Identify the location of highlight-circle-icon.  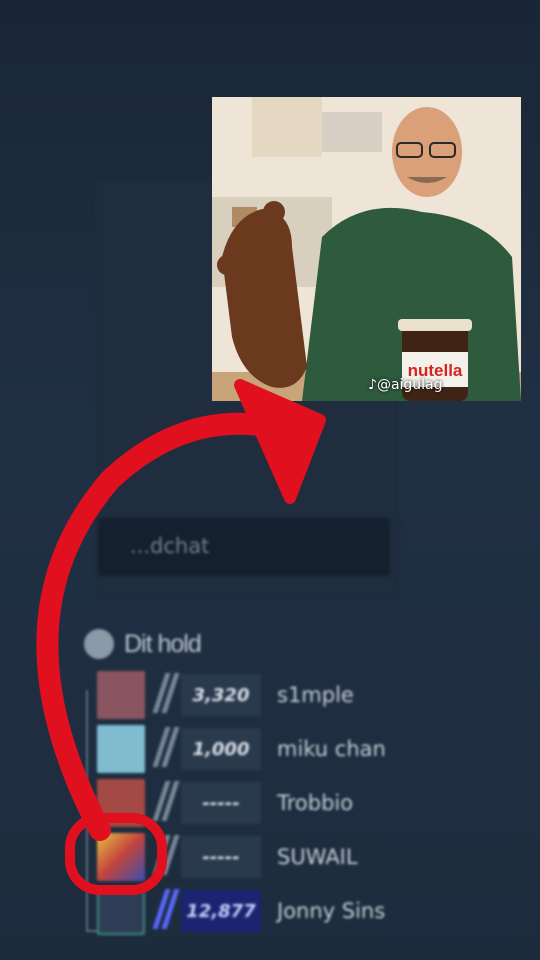
(116, 854).